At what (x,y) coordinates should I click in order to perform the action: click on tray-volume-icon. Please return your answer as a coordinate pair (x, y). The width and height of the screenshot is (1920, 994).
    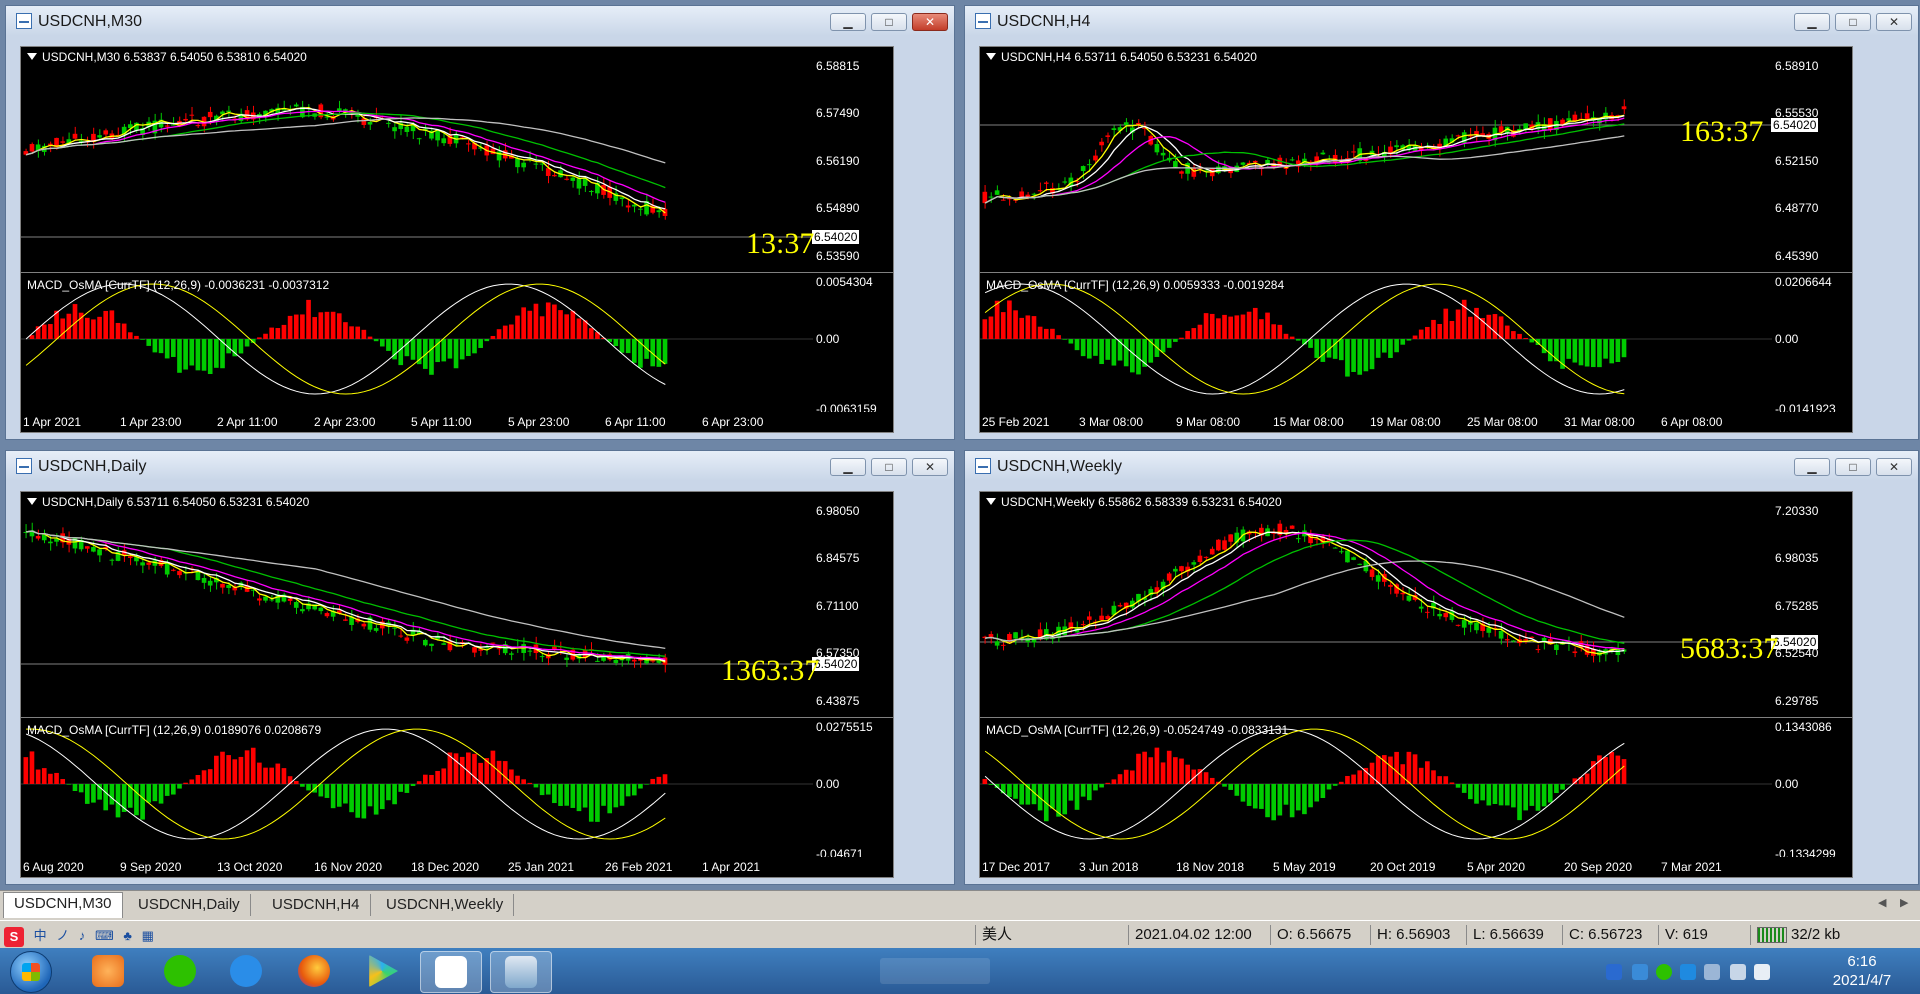
    Looking at the image, I should click on (1738, 972).